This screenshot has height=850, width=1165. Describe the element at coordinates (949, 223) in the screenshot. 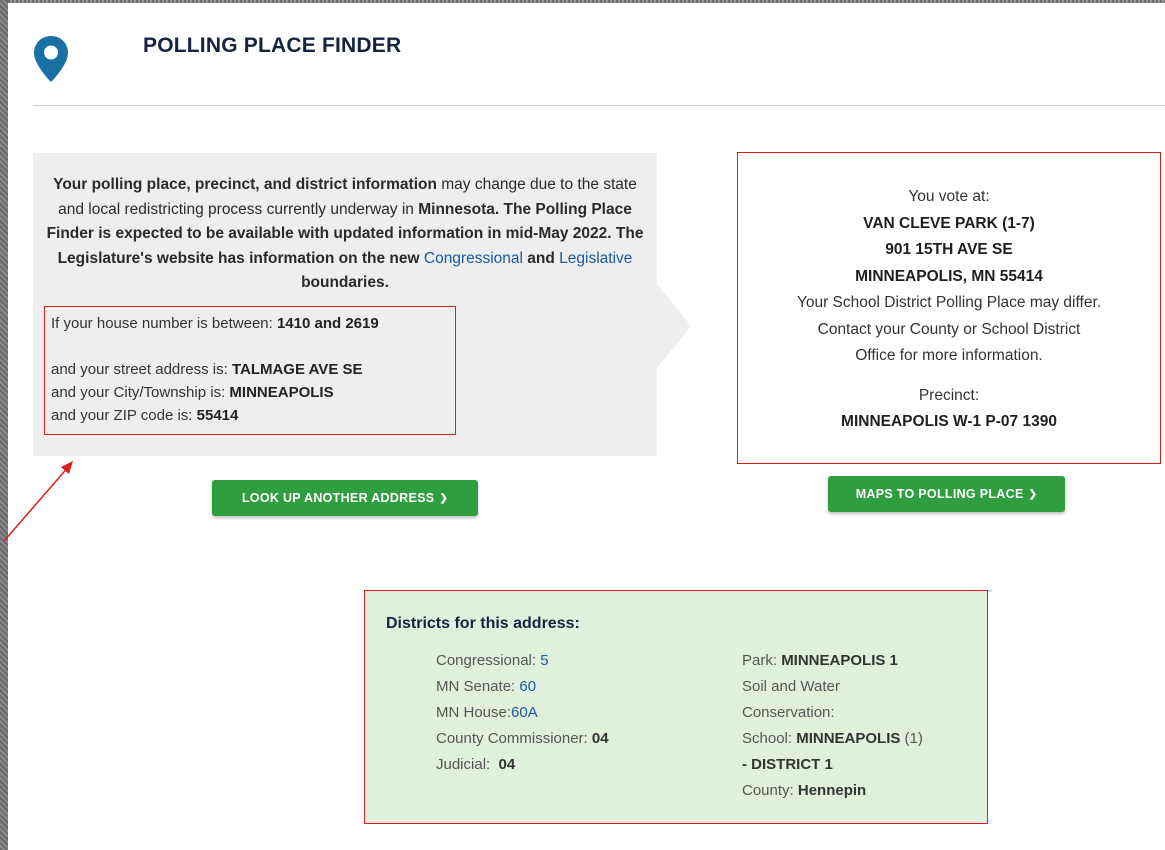

I see `polling-place-name: VAN CLEVE PARK (1-7)` at that location.